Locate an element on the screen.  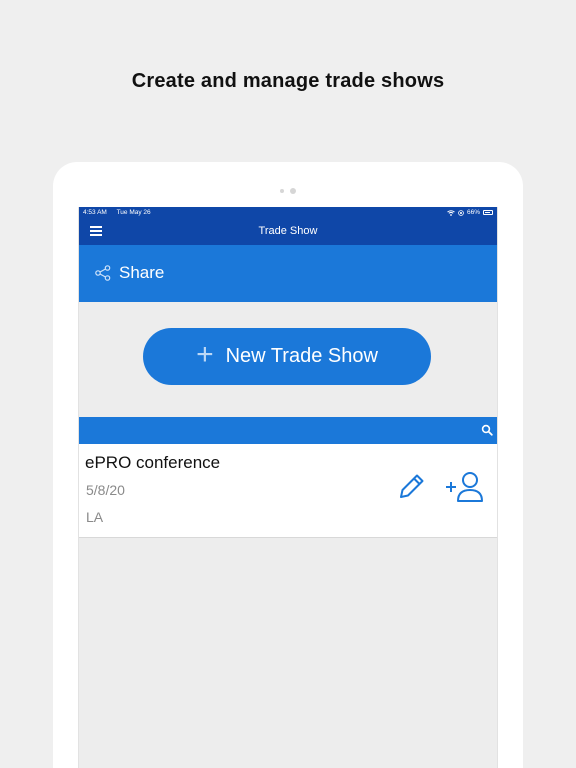
share-label: Share is located at coordinates (142, 272).